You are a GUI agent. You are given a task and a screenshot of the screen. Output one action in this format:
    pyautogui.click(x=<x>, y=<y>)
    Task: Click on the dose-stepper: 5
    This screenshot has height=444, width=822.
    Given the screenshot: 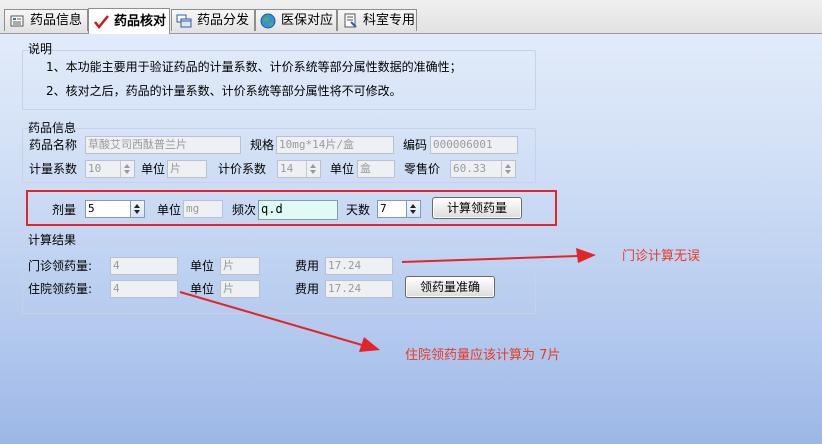 What is the action you would take?
    pyautogui.click(x=115, y=209)
    